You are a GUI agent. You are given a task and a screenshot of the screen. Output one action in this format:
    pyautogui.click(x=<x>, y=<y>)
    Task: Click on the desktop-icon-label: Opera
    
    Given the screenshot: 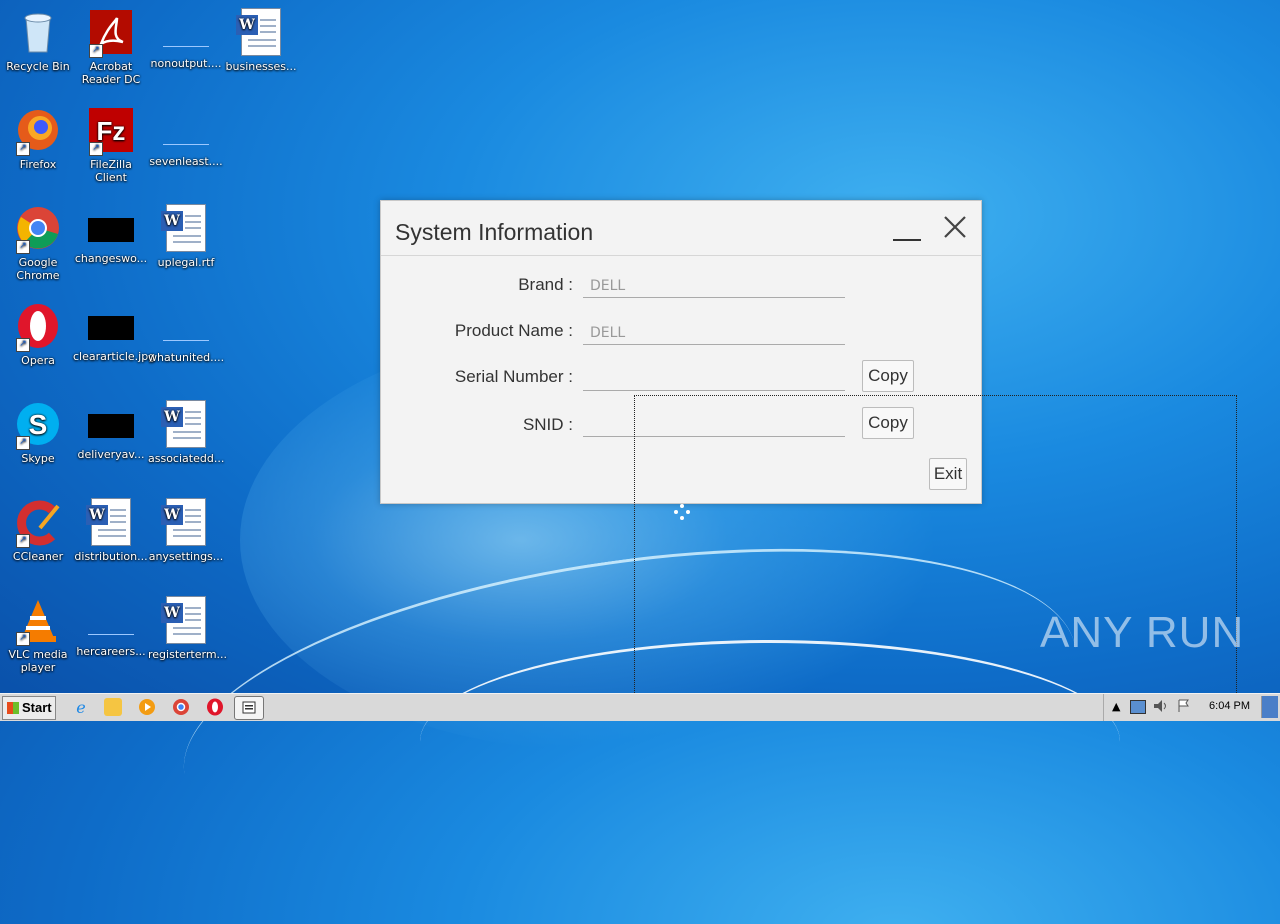 What is the action you would take?
    pyautogui.click(x=38, y=360)
    